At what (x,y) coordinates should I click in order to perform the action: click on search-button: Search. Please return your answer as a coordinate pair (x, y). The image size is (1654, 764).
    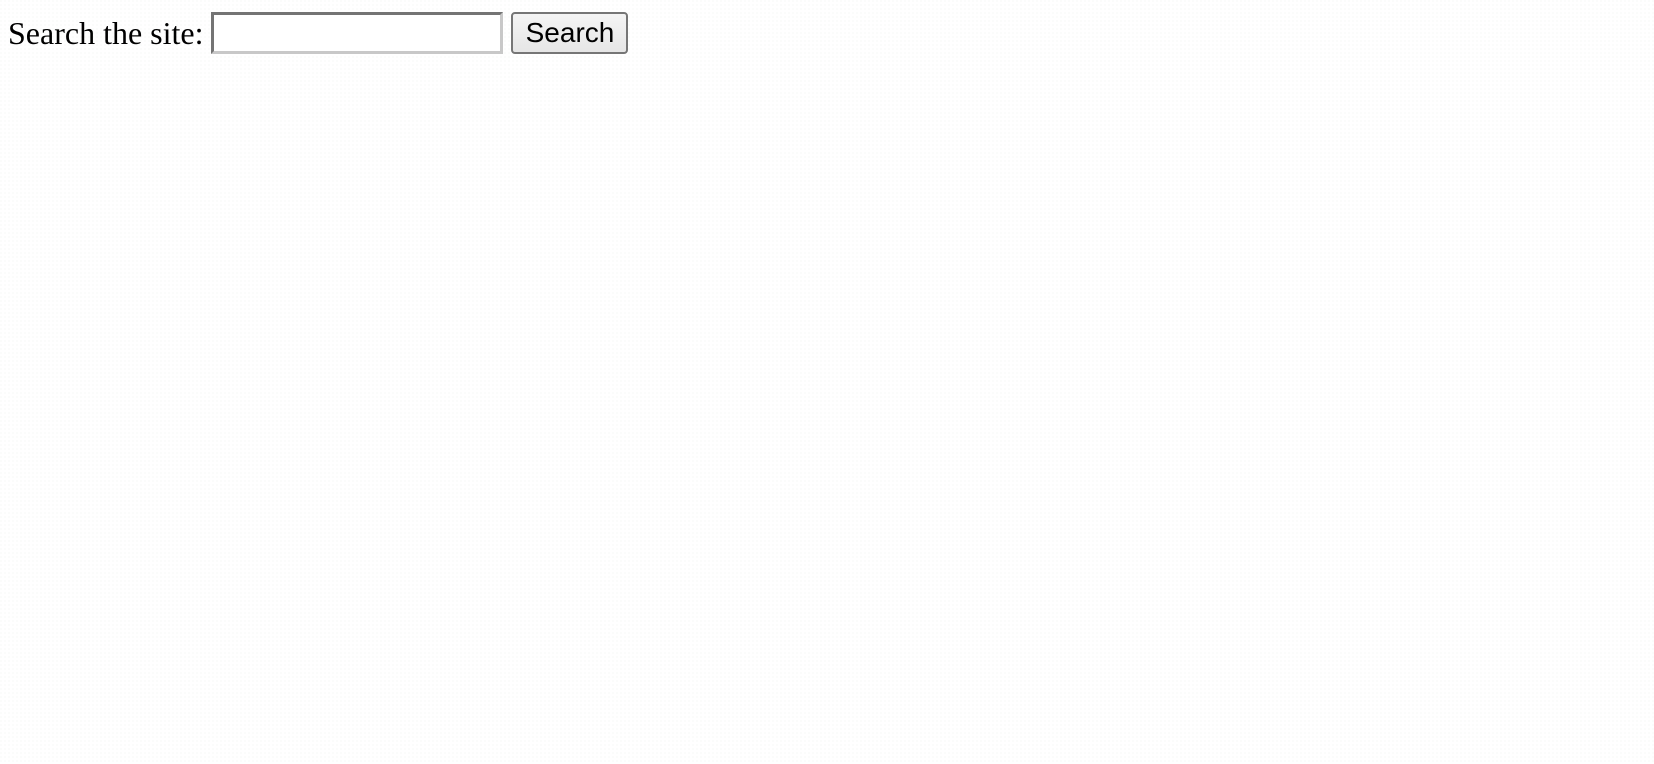
    Looking at the image, I should click on (570, 33).